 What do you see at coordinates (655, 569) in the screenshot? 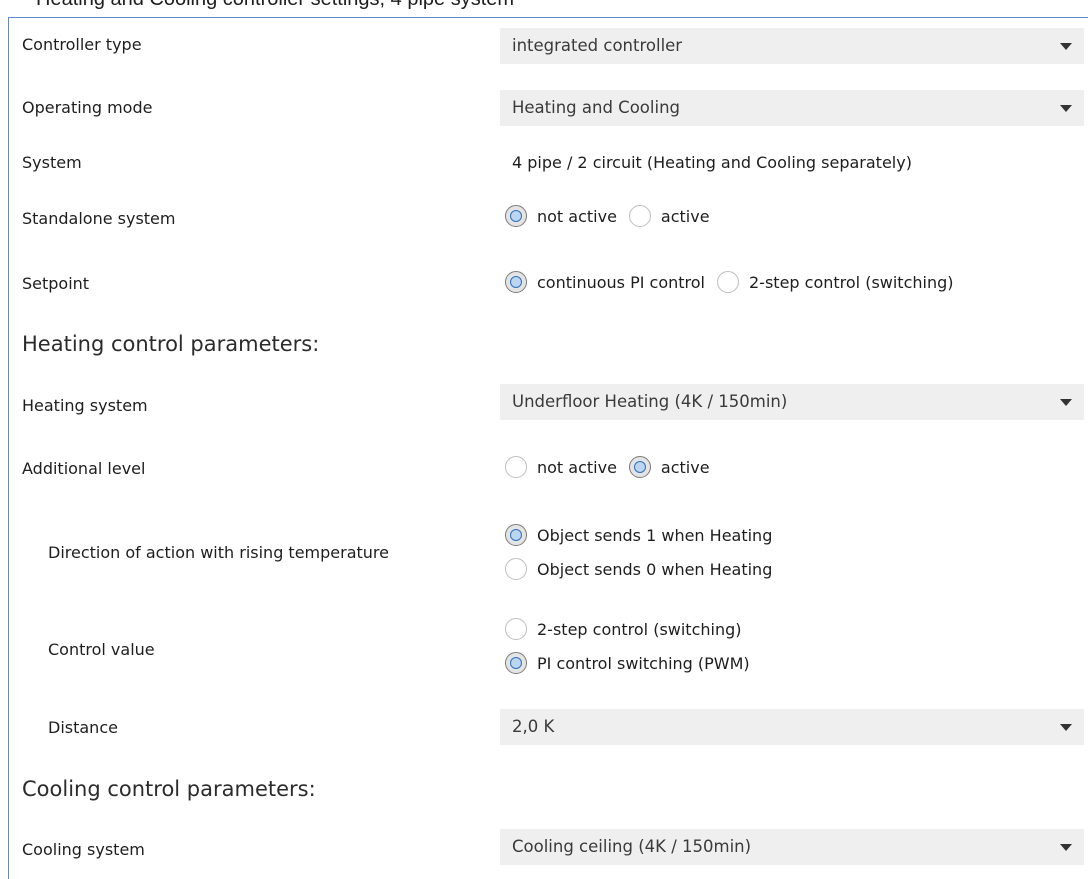
I see `option-label: Object sends 0 when Heating` at bounding box center [655, 569].